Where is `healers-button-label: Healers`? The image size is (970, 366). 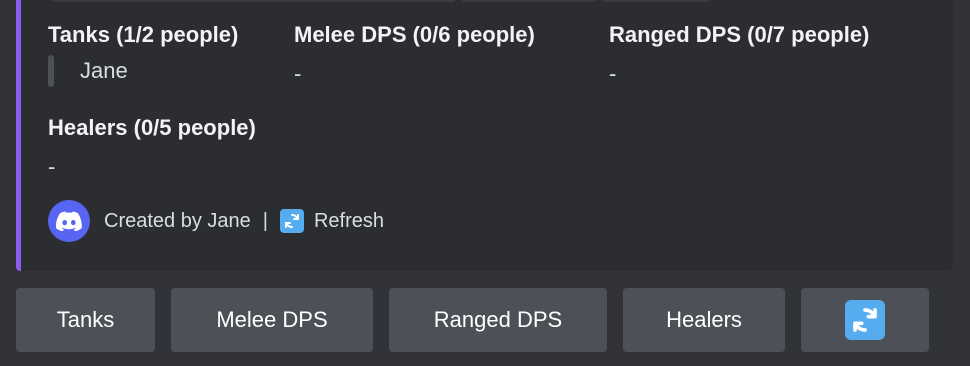 healers-button-label: Healers is located at coordinates (704, 319).